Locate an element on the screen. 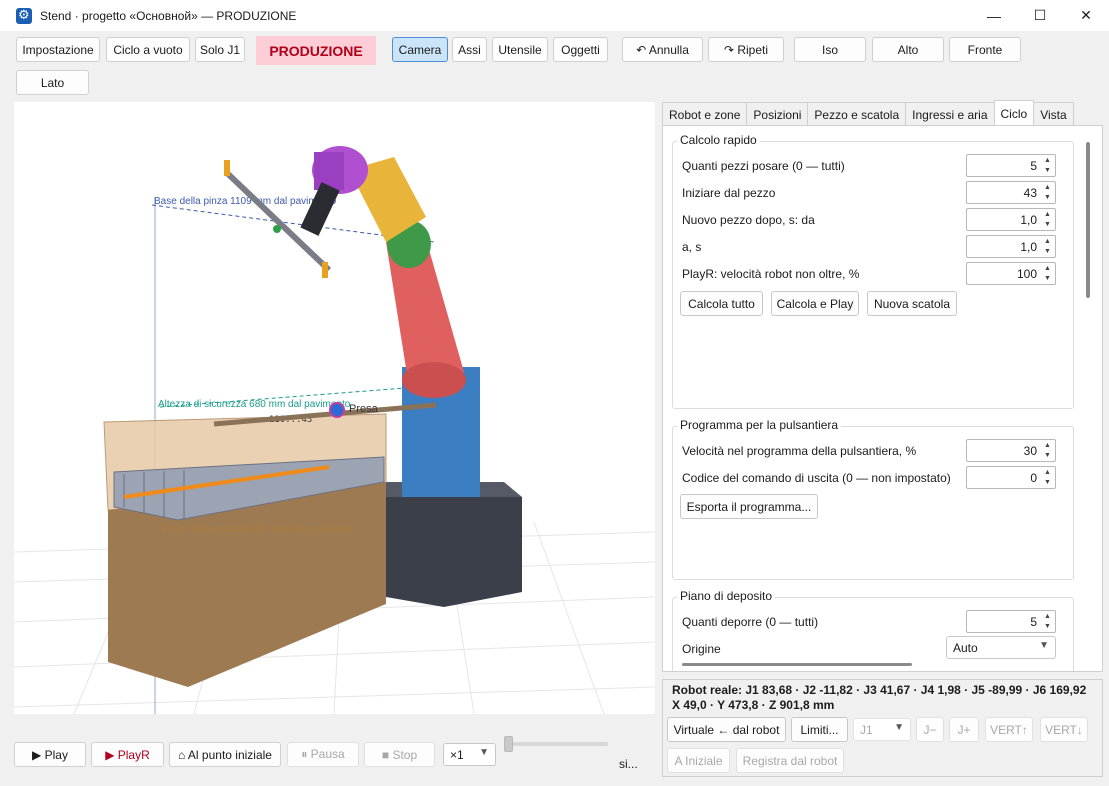  close-button: ✕ is located at coordinates (1086, 15).